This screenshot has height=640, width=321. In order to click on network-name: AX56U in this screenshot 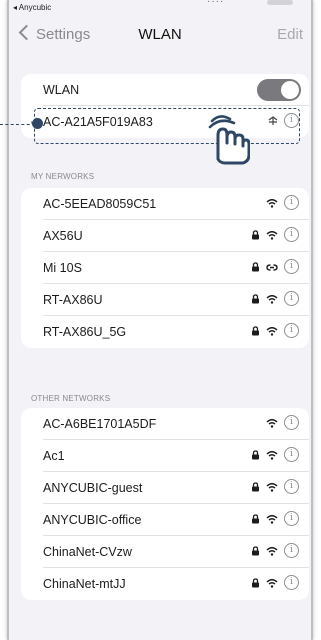, I will do `click(63, 236)`.